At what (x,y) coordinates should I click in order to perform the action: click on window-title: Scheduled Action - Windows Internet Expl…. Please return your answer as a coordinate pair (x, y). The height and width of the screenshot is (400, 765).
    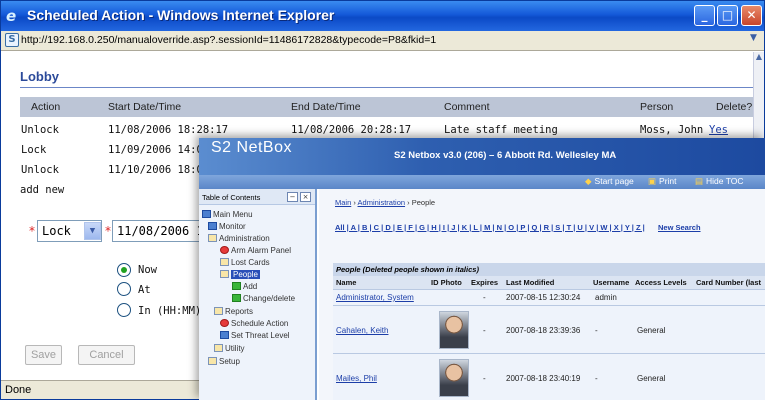
    Looking at the image, I should click on (181, 15).